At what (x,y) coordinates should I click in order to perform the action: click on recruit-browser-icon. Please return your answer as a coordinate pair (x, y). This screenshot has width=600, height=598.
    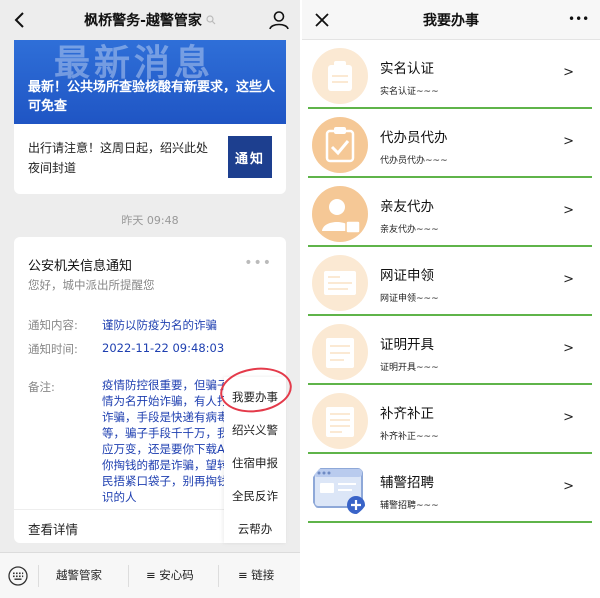
    Looking at the image, I should click on (339, 491).